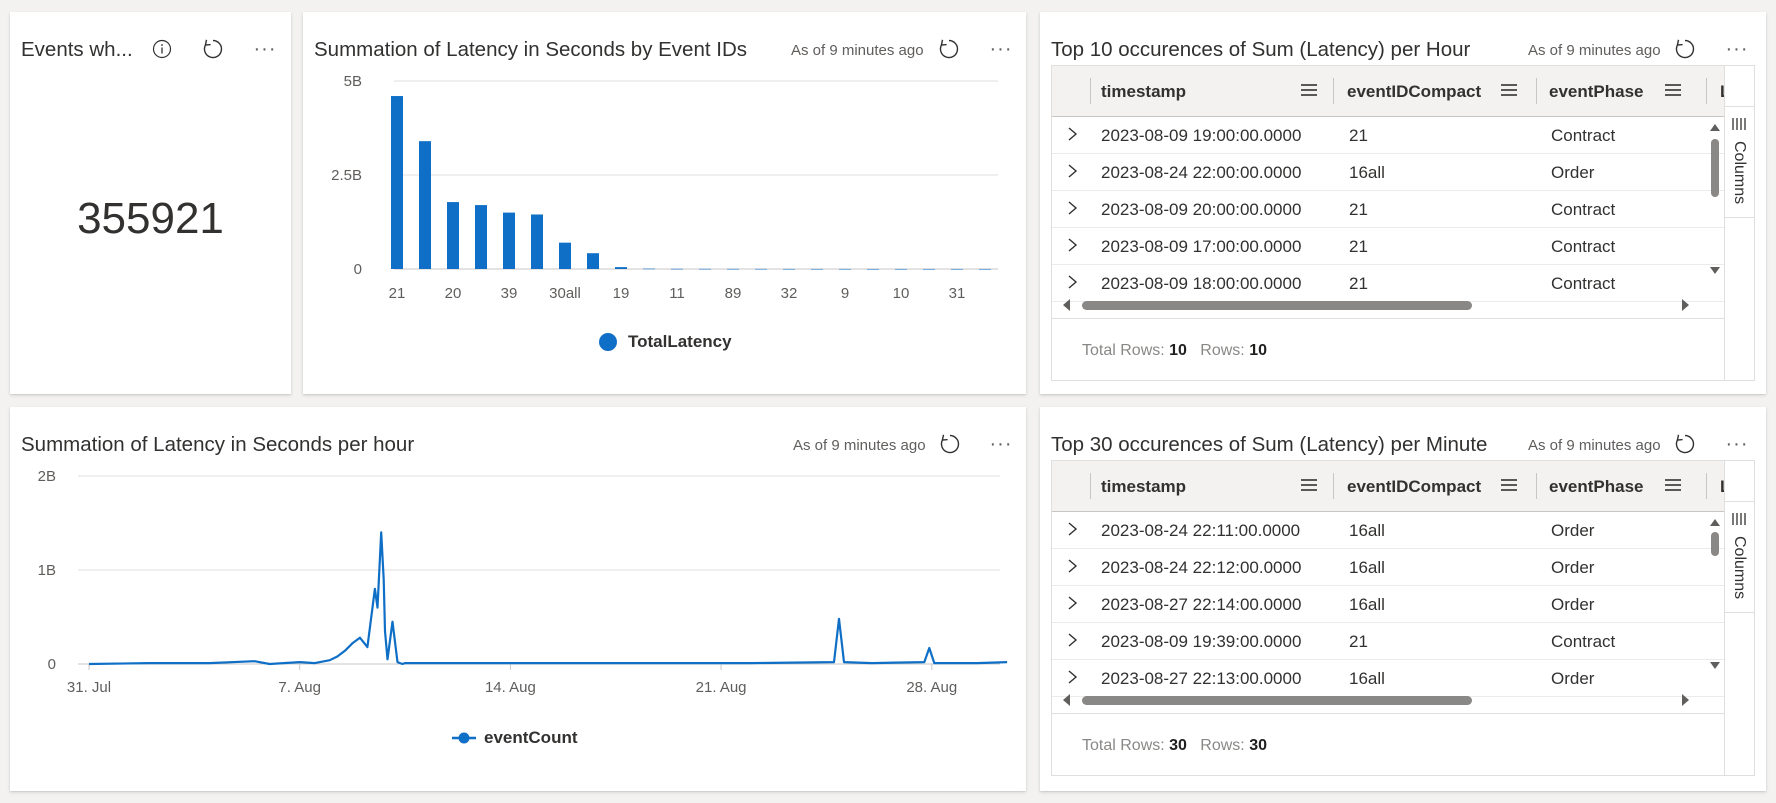  What do you see at coordinates (1388, 172) in the screenshot?
I see `table-row: 2023-08-24 22:00:00.0000 16all Order` at bounding box center [1388, 172].